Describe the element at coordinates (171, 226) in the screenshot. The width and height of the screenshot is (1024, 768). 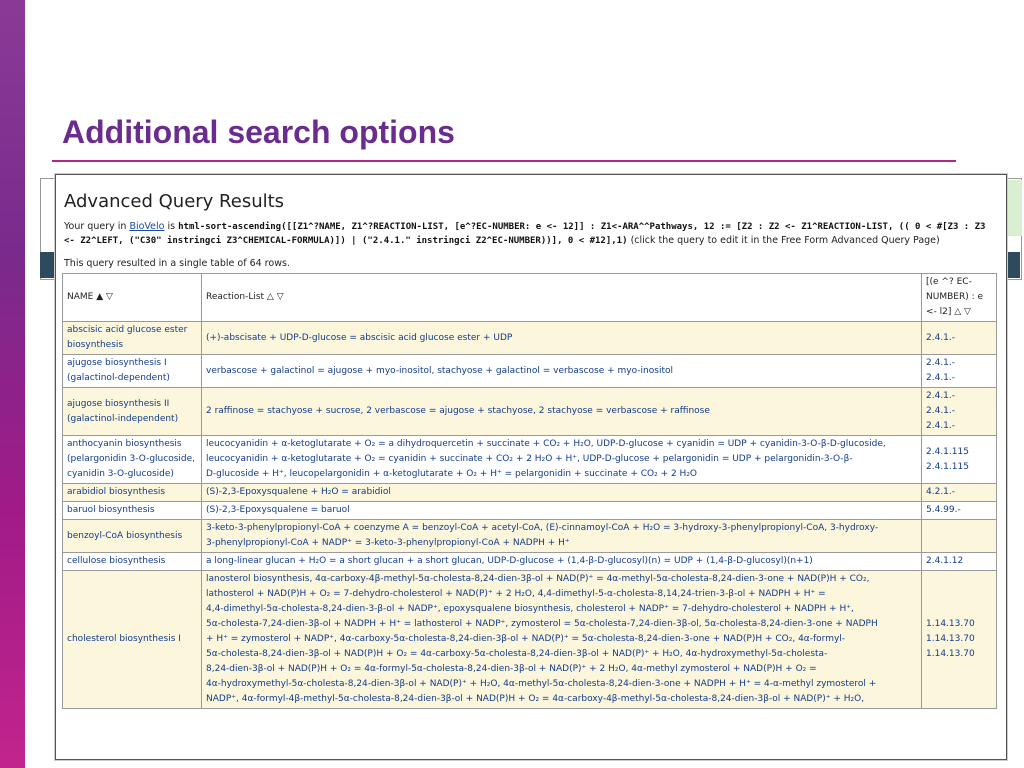
I see `query-is: is` at that location.